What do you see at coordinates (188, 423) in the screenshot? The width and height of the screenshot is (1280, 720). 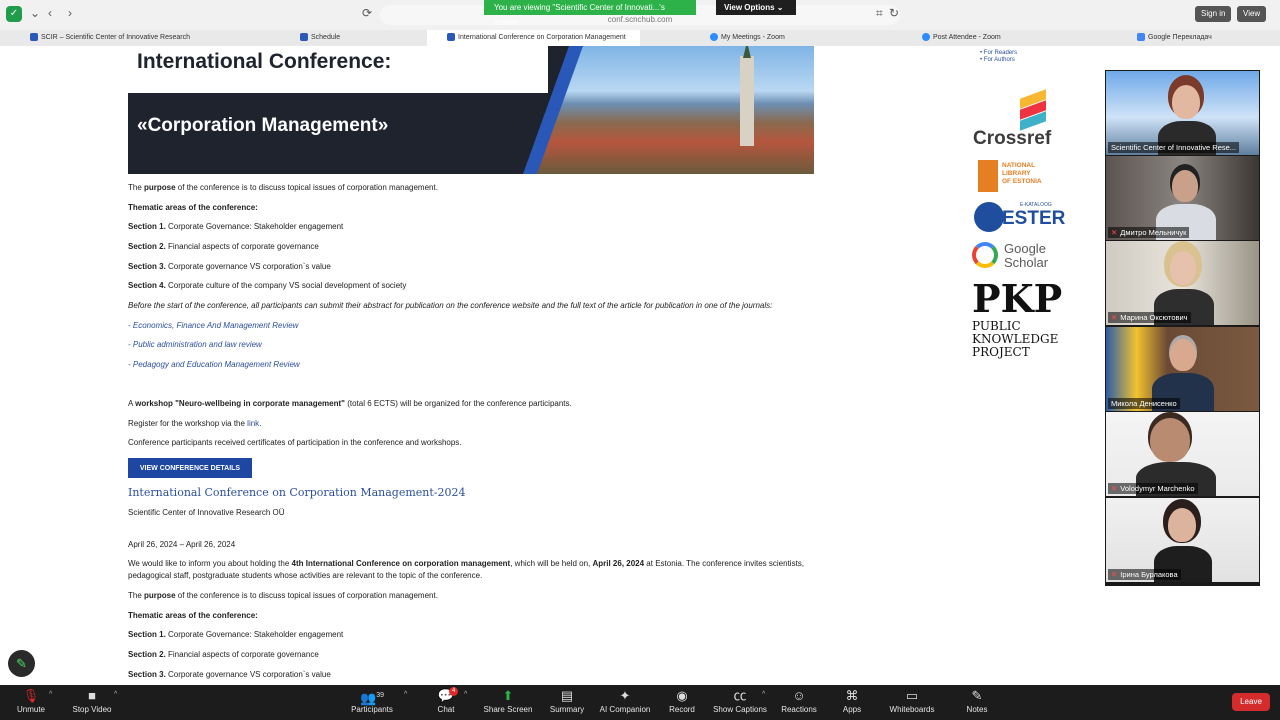 I see `register-pre: Register for the workshop via the` at bounding box center [188, 423].